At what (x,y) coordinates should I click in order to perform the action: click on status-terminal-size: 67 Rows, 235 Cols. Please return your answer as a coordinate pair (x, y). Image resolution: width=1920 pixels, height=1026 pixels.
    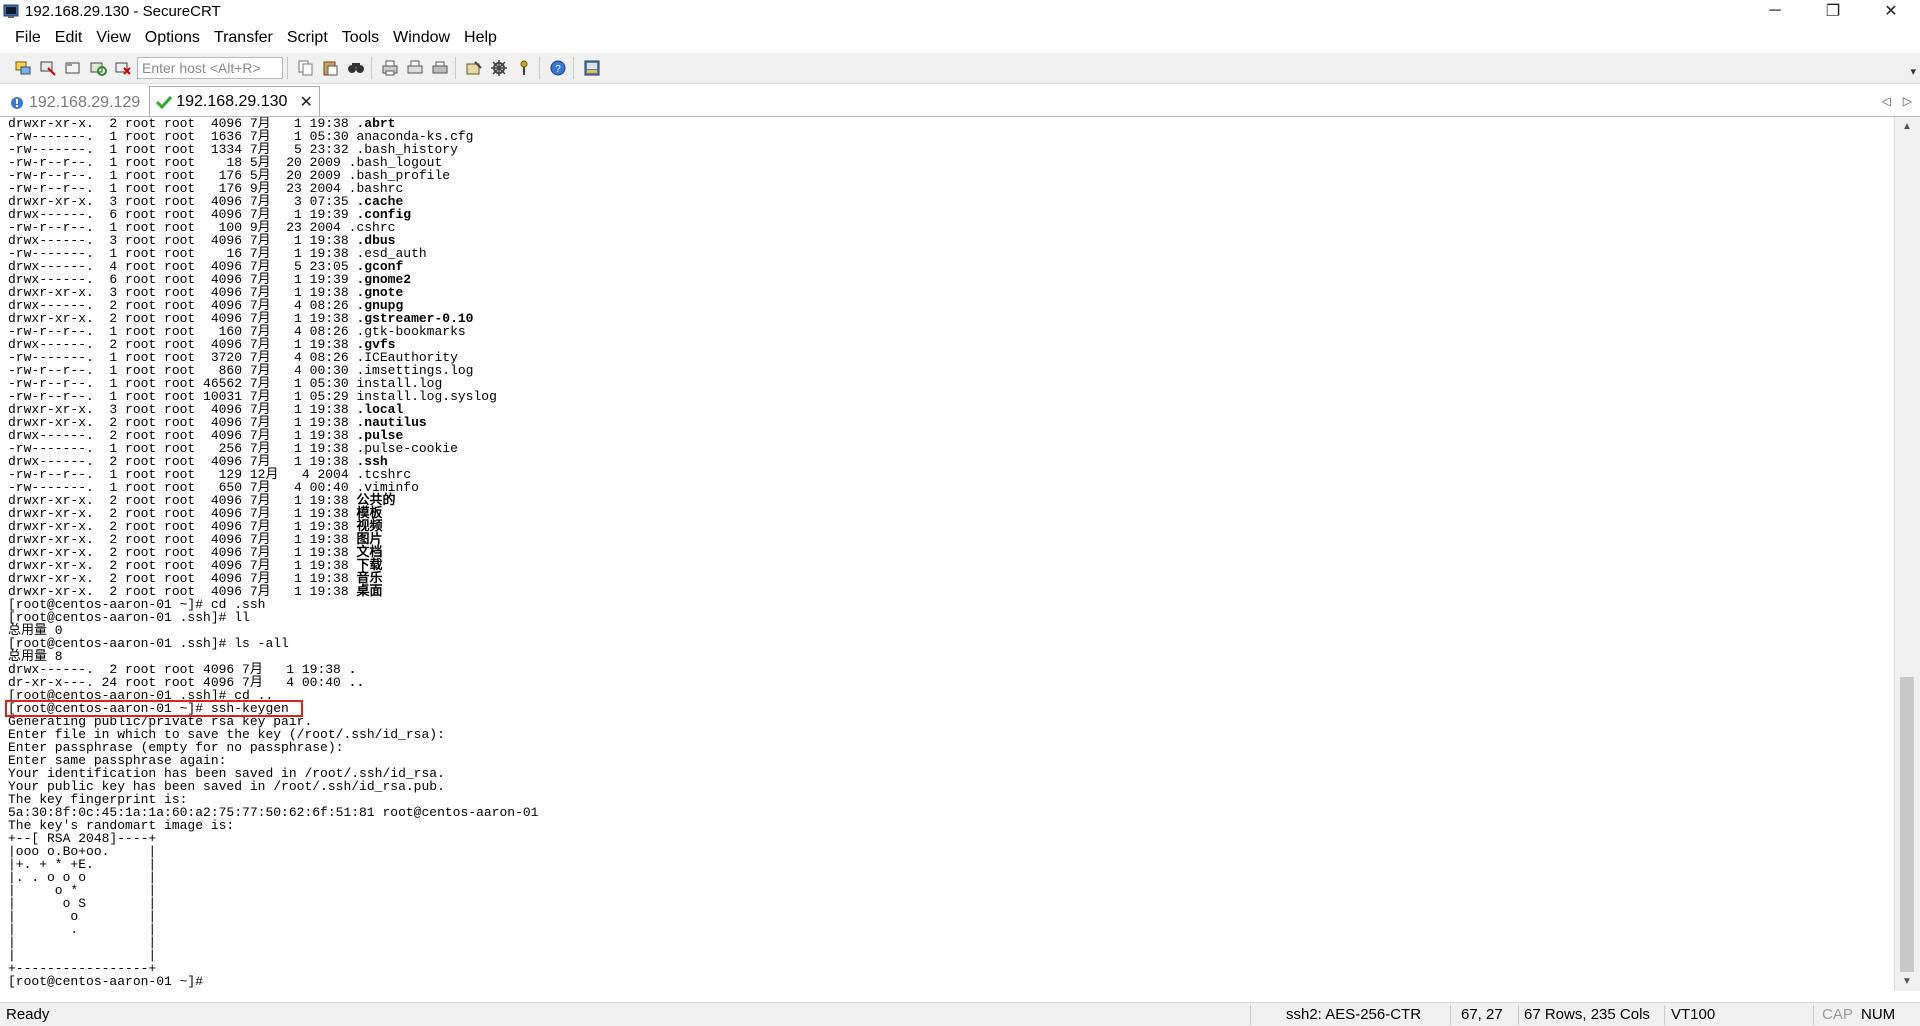
    Looking at the image, I should click on (1587, 1014).